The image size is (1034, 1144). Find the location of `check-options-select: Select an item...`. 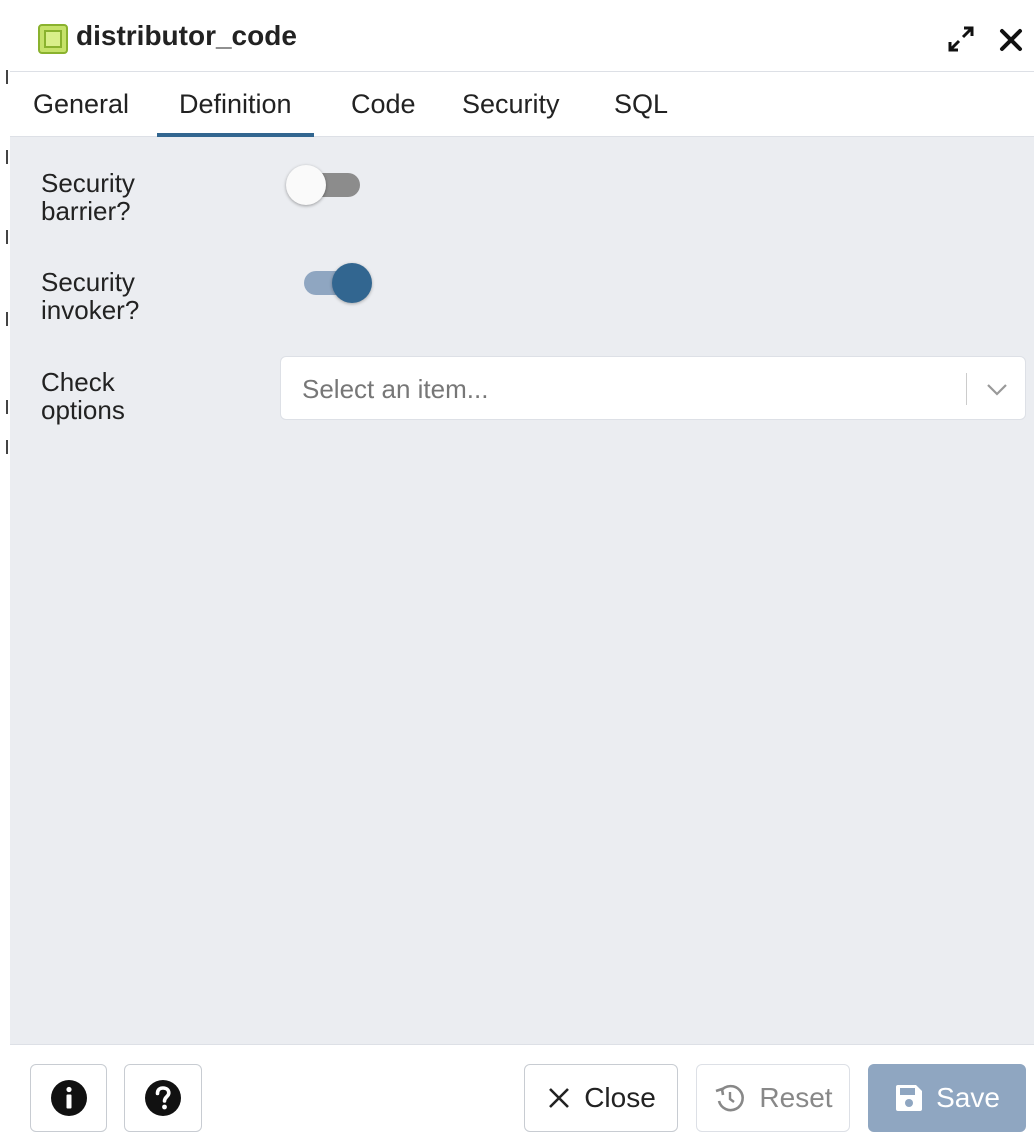

check-options-select: Select an item... is located at coordinates (653, 388).